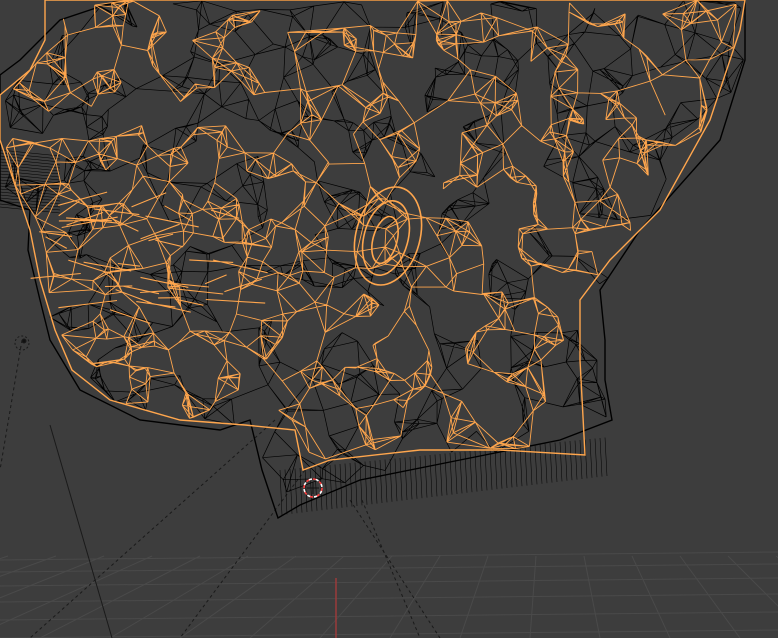 This screenshot has height=638, width=778. What do you see at coordinates (389, 594) in the screenshot?
I see `floor-grid` at bounding box center [389, 594].